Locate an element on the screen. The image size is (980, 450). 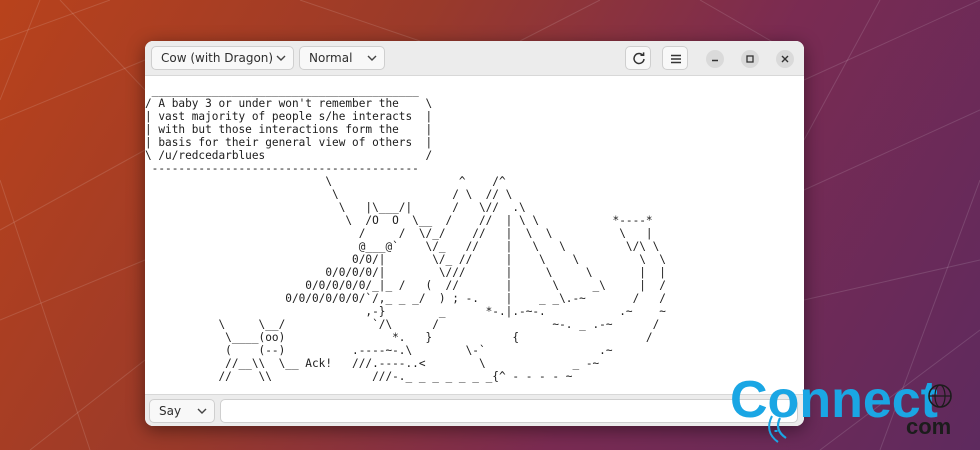
cow-select-dropdown: Cow (with Dragon) is located at coordinates (222, 58).